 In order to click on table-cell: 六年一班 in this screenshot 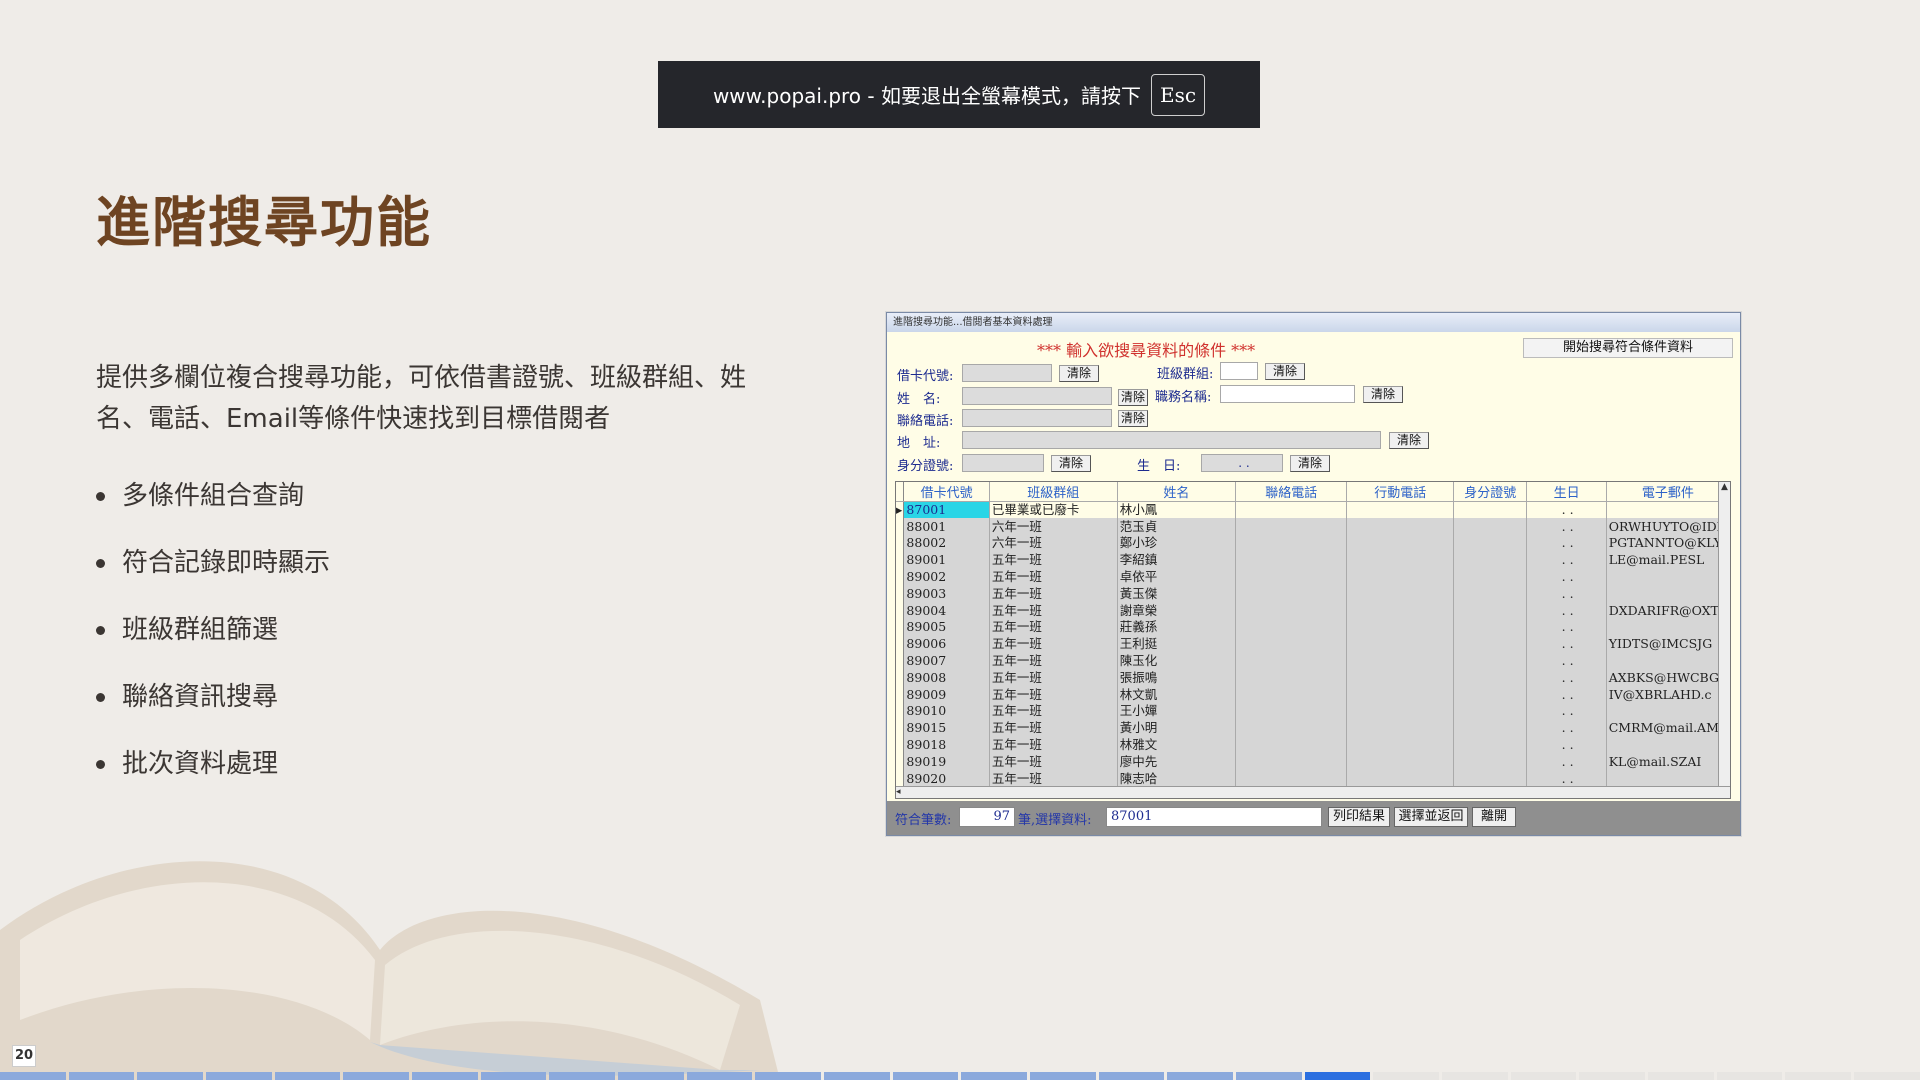, I will do `click(1053, 527)`.